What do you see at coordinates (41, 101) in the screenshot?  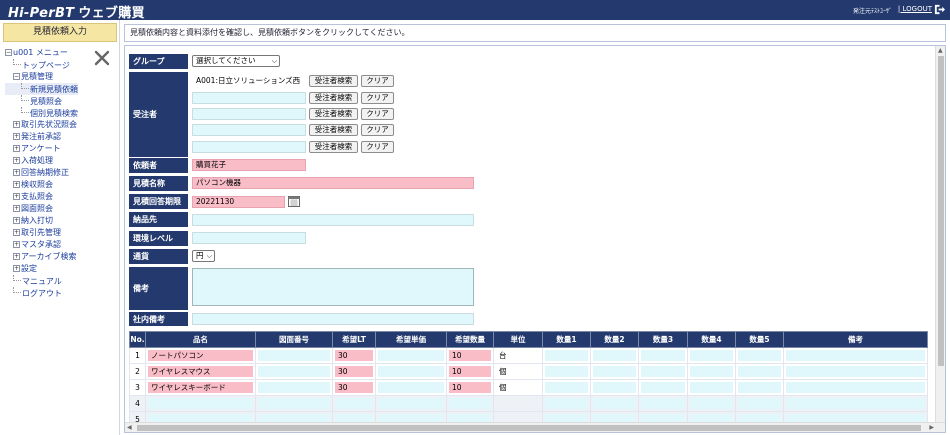 I see `menu-item: 見積照会` at bounding box center [41, 101].